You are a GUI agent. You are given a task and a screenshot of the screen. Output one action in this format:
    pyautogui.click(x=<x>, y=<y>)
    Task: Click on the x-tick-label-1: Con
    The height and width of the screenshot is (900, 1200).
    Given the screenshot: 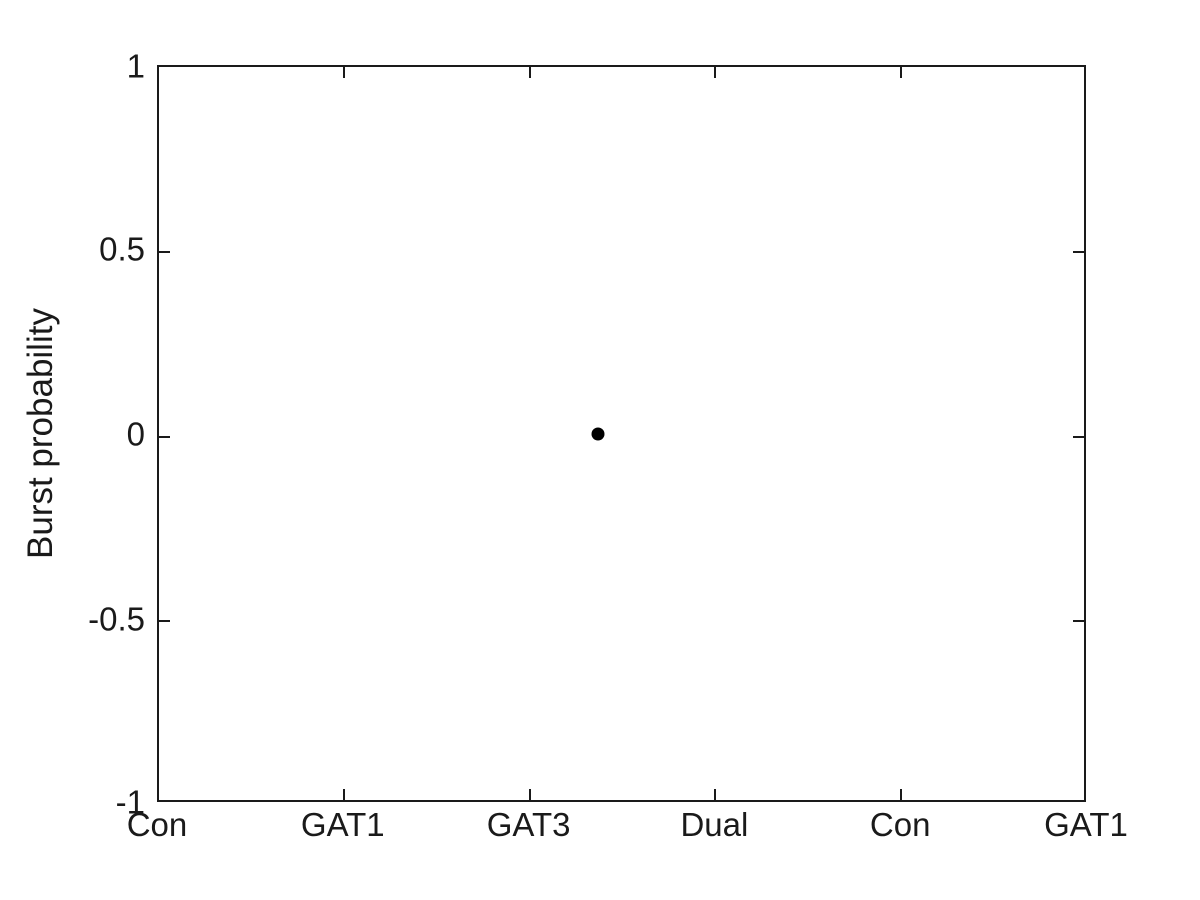 What is the action you would take?
    pyautogui.click(x=157, y=824)
    